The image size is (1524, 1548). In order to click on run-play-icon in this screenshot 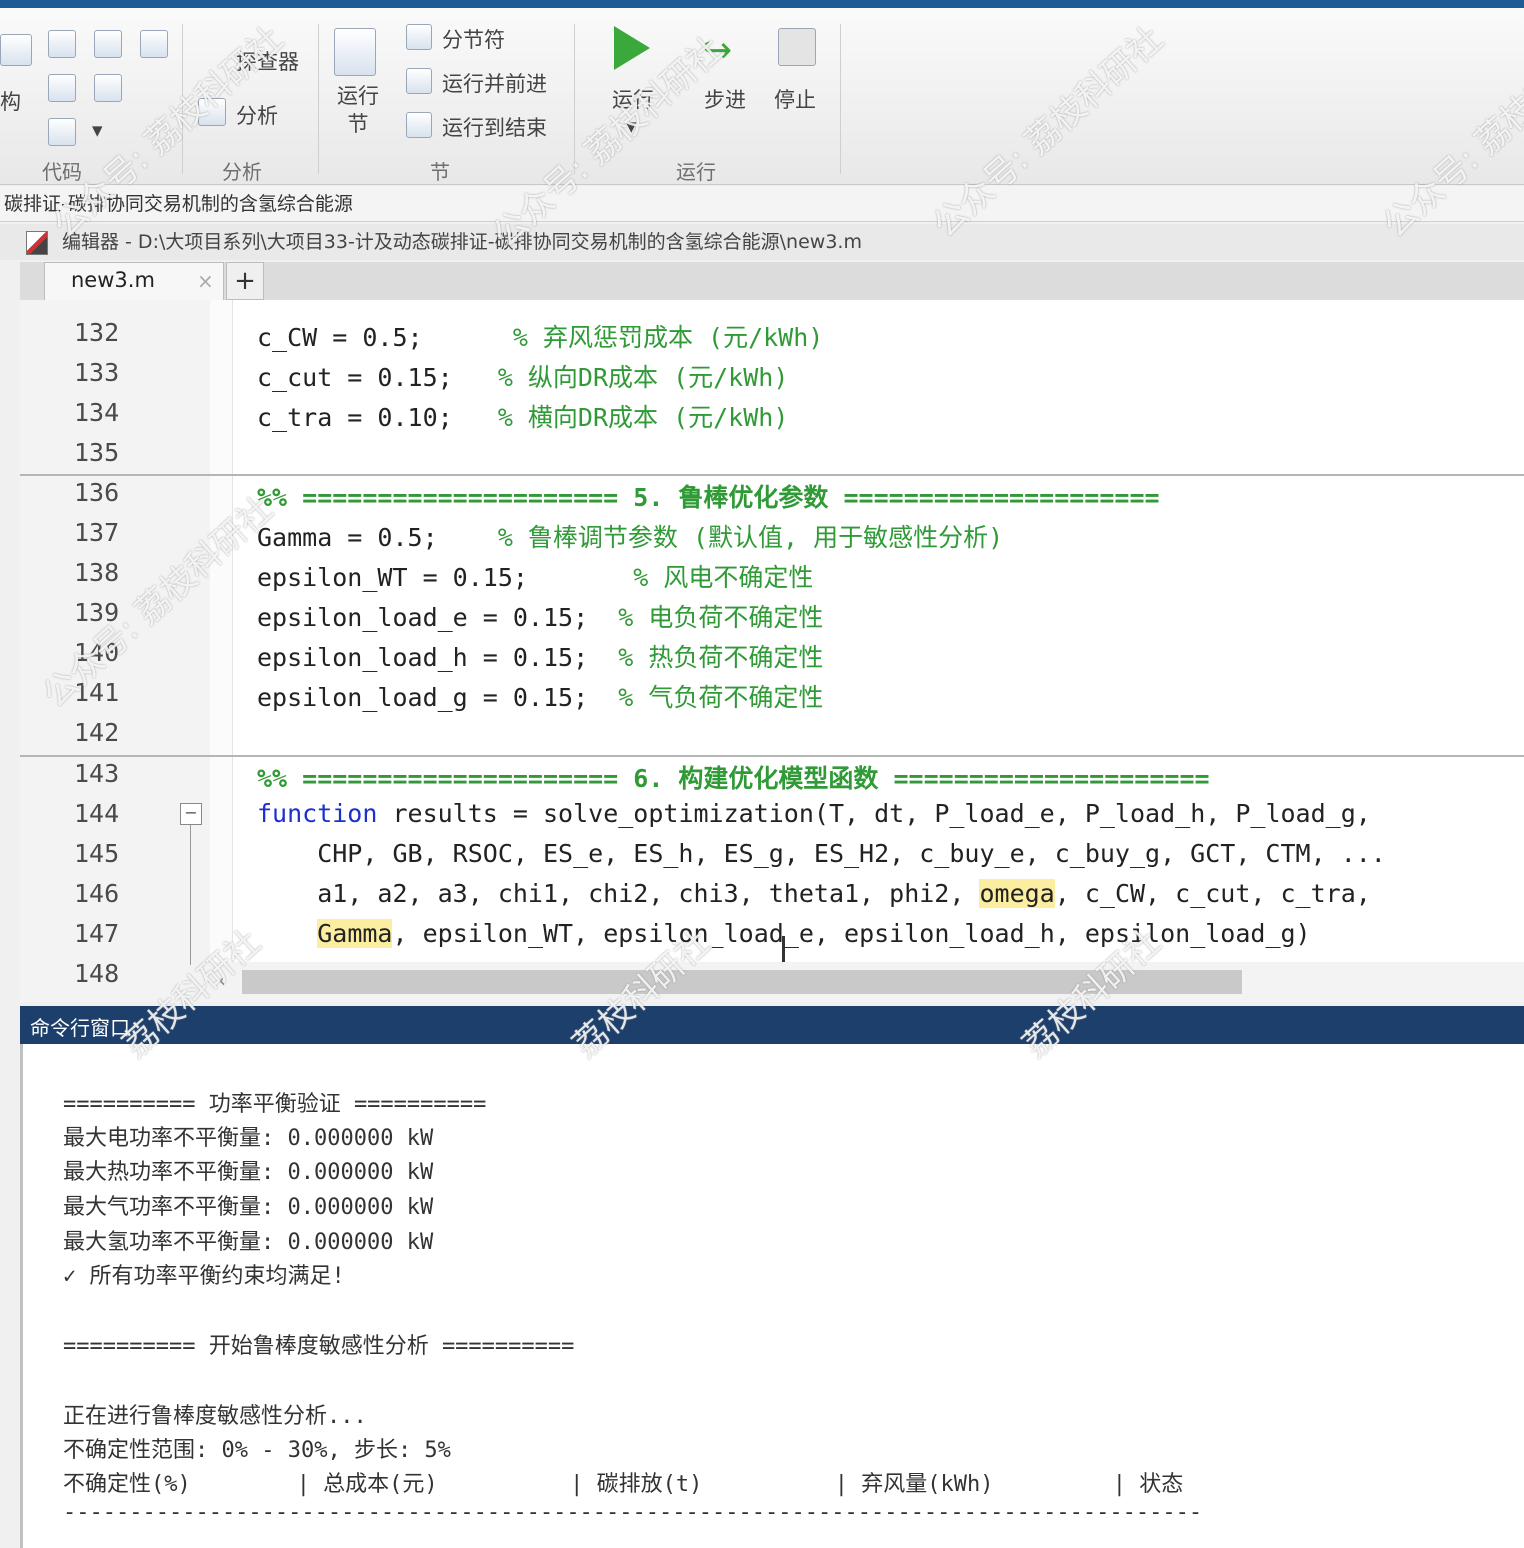, I will do `click(632, 48)`.